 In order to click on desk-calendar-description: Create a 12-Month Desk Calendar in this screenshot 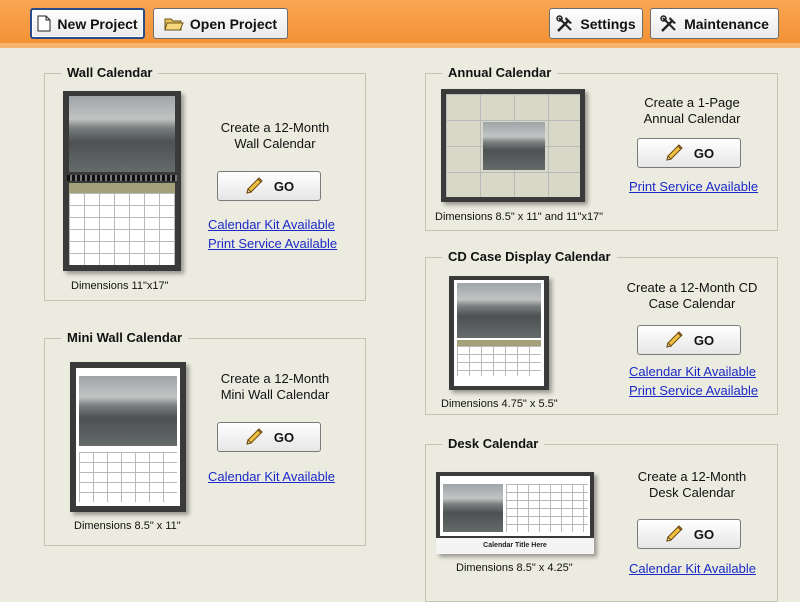, I will do `click(692, 484)`.